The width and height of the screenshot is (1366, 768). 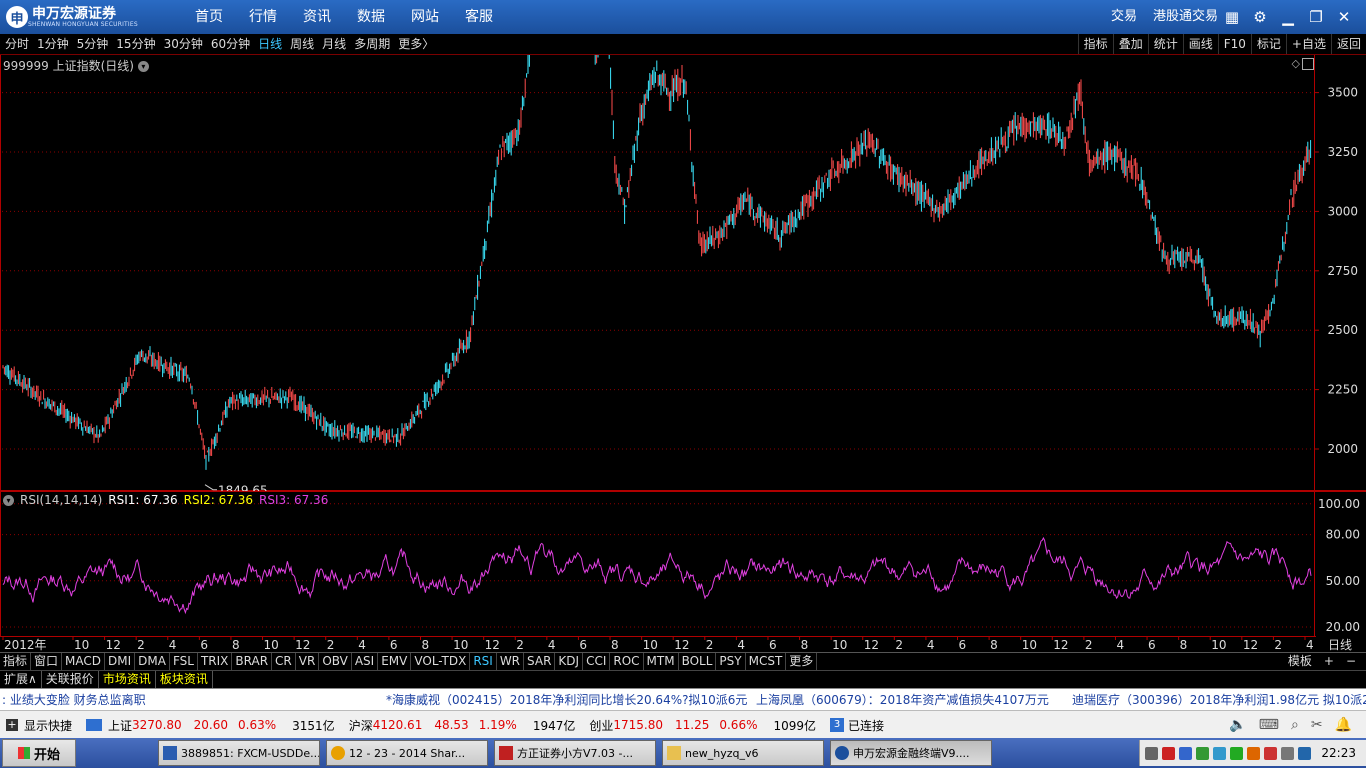 I want to click on indicator-tab: CR, so click(x=284, y=661).